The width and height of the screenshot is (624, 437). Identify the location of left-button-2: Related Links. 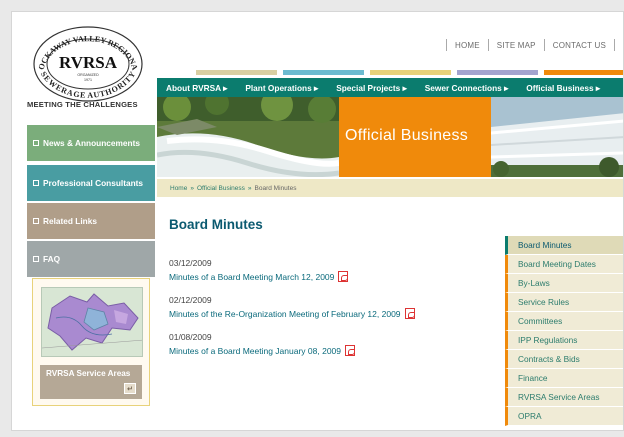
(91, 221).